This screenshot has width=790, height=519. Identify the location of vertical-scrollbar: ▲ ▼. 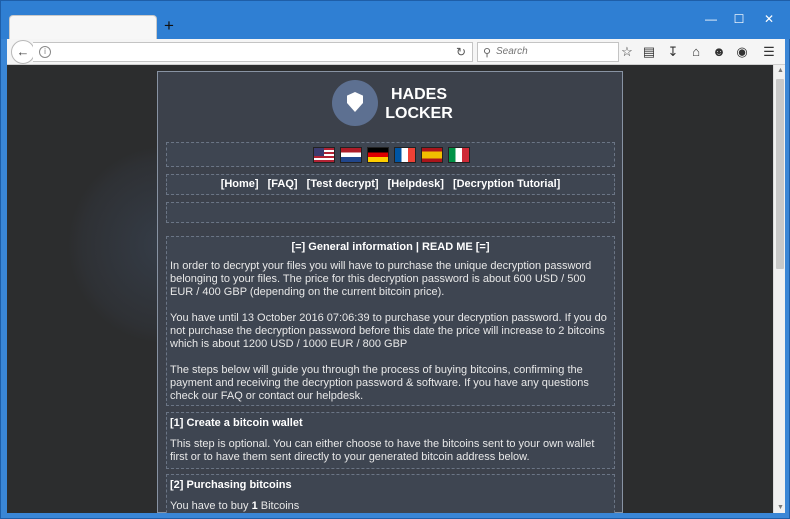
(779, 289).